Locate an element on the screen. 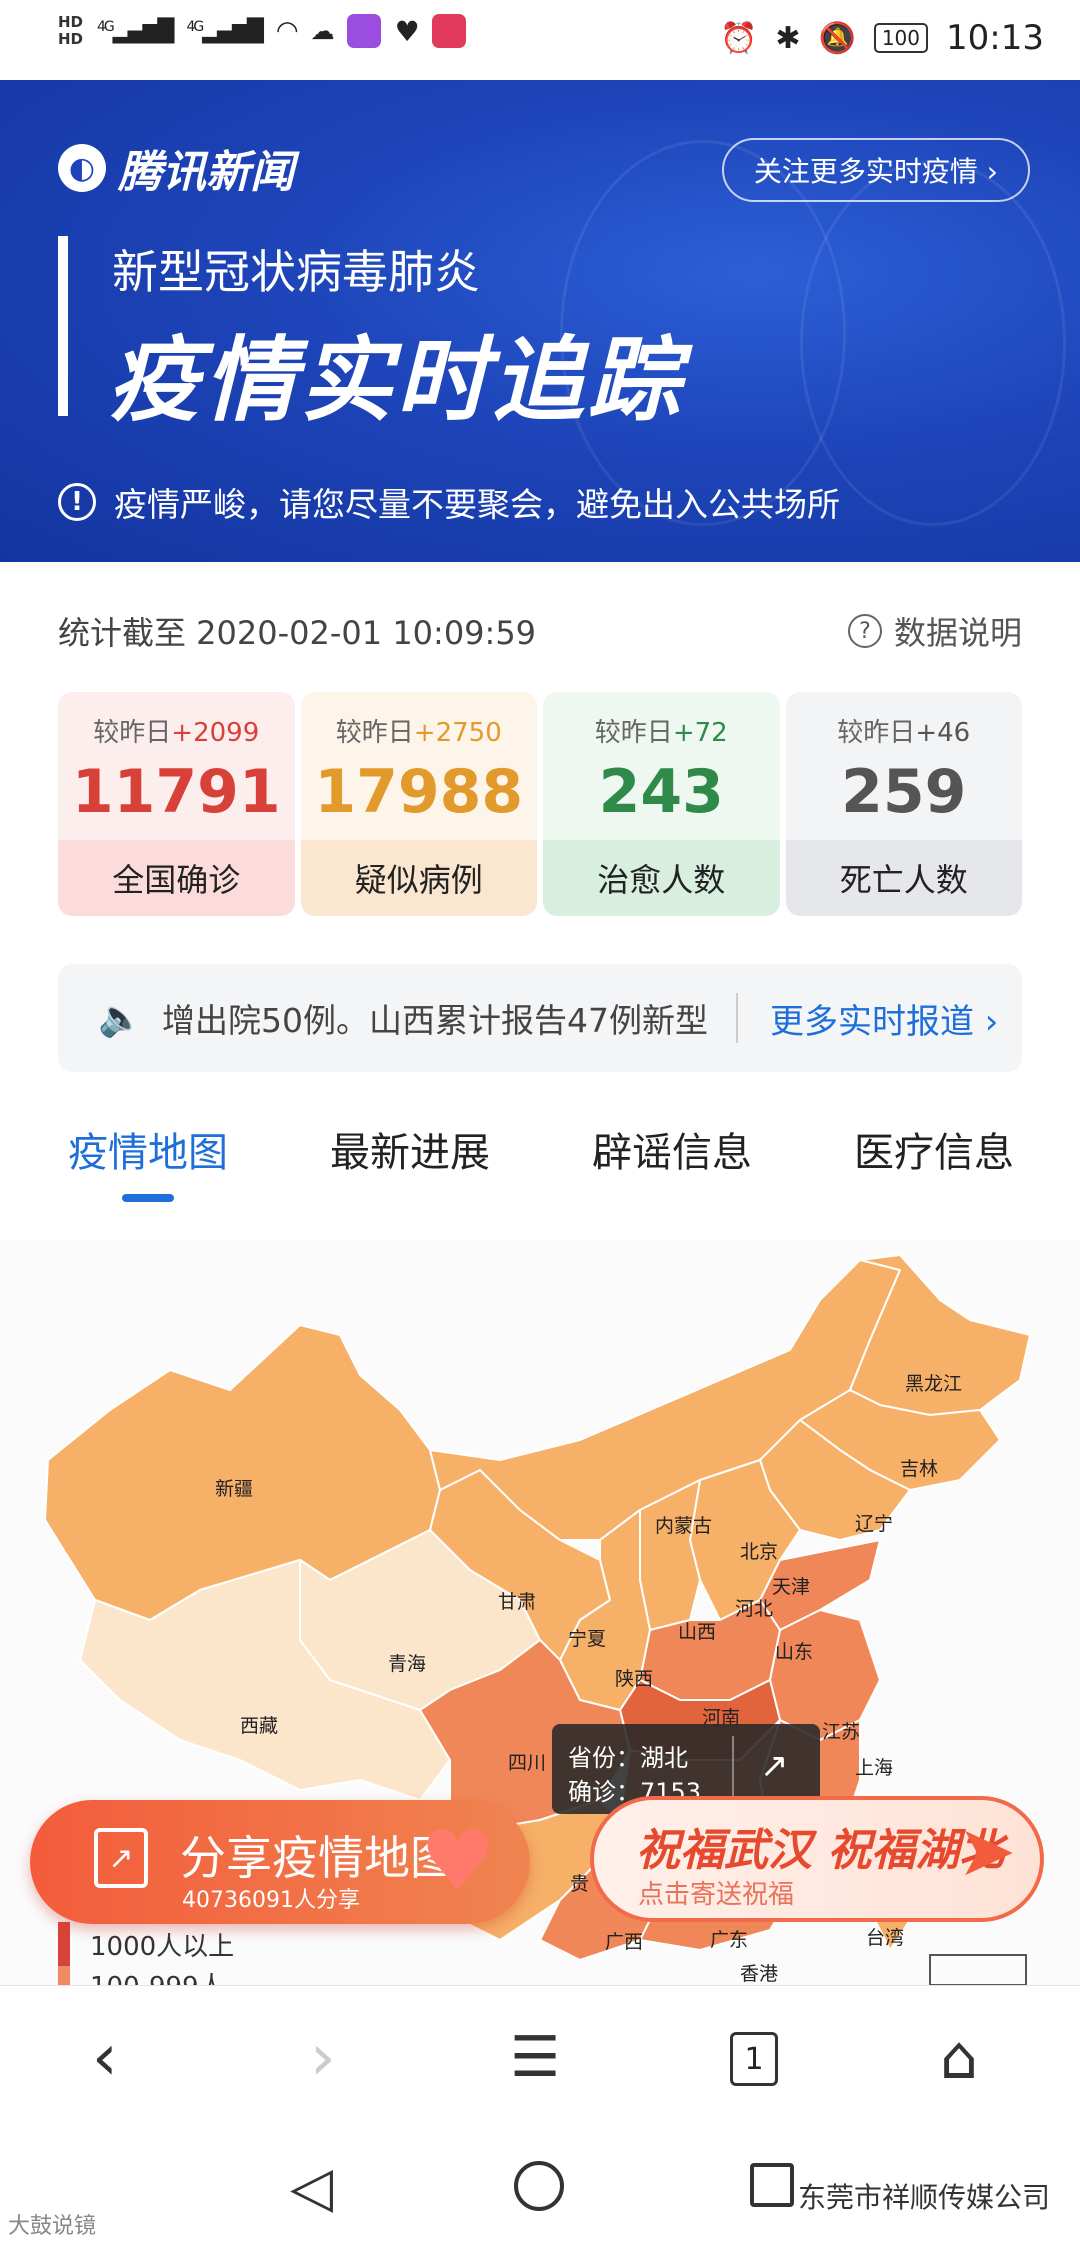  health-icon: ♥ is located at coordinates (407, 31).